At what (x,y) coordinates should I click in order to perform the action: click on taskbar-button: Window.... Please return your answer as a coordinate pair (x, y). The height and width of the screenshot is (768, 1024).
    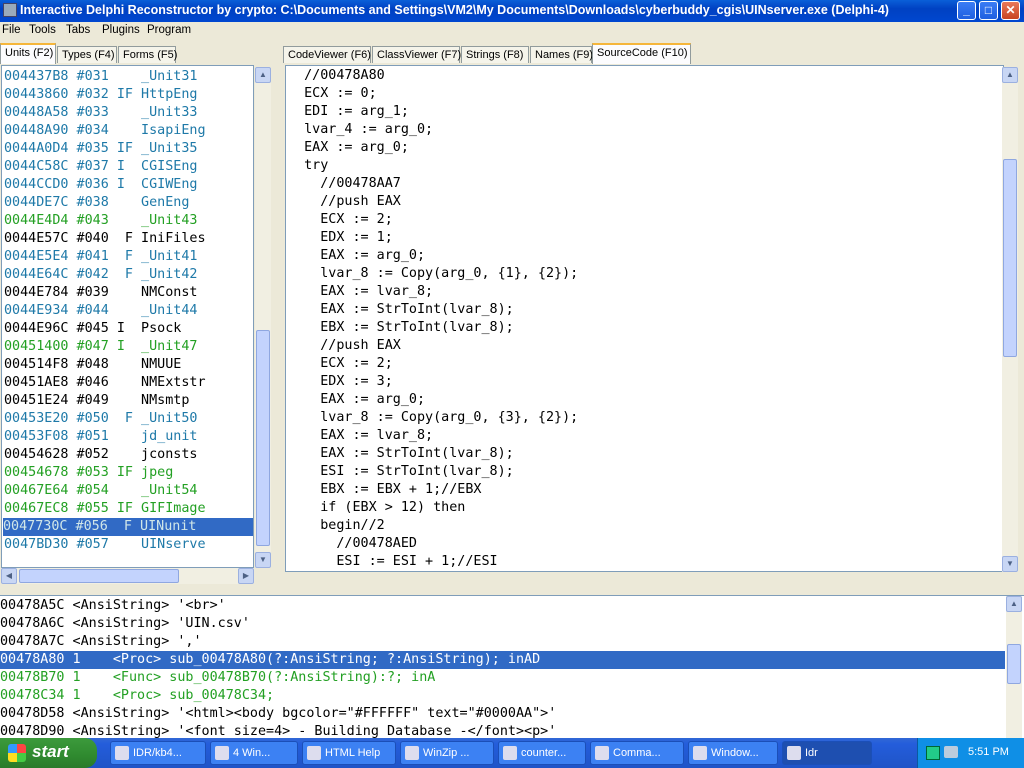
    Looking at the image, I should click on (733, 753).